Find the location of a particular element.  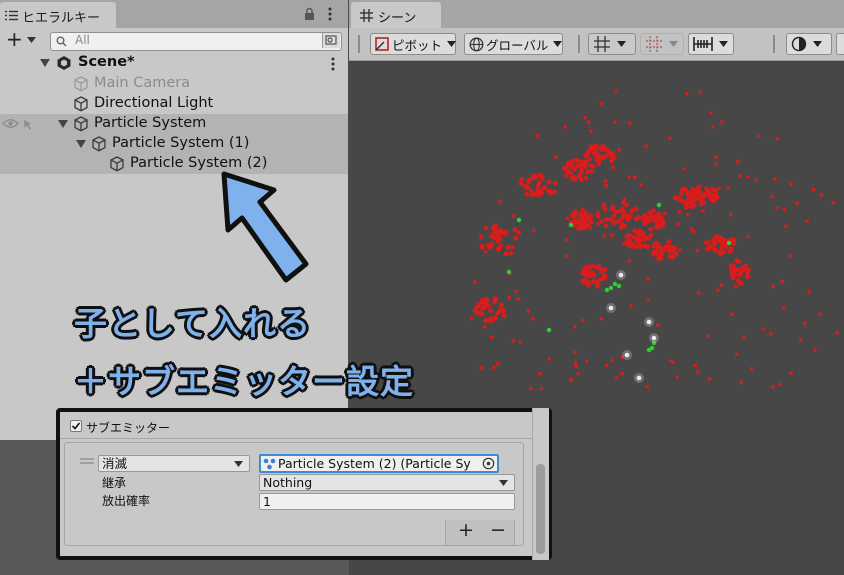

emit-probability-input: 1 is located at coordinates (387, 501).